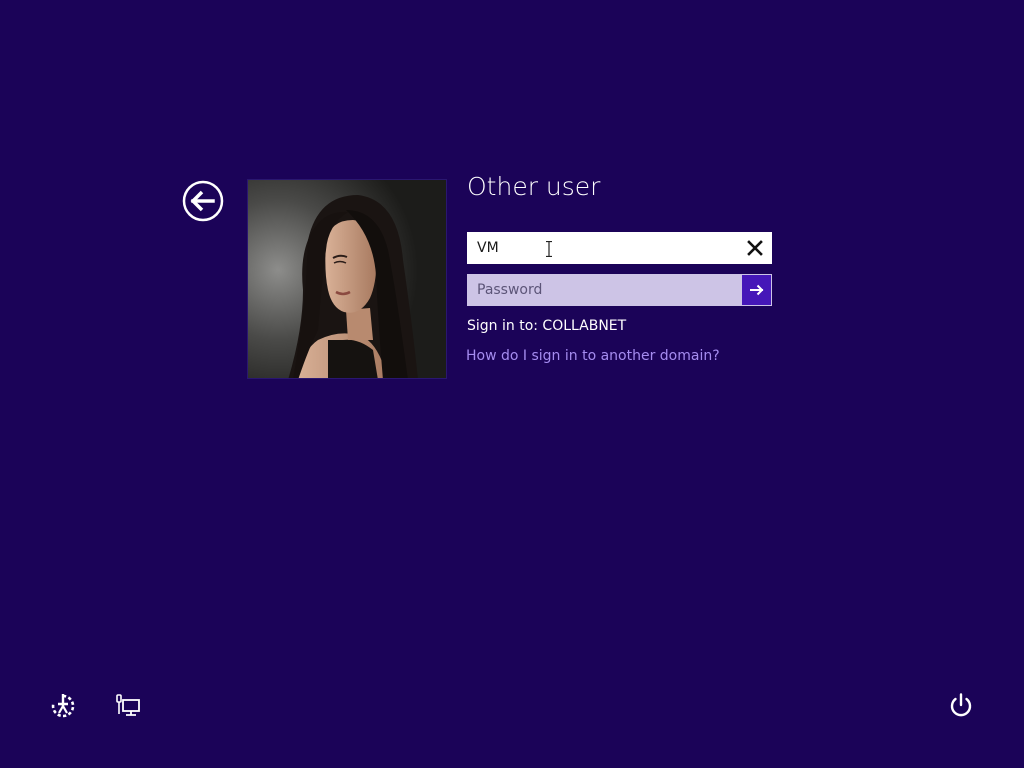  I want to click on back-arrow-icon, so click(203, 201).